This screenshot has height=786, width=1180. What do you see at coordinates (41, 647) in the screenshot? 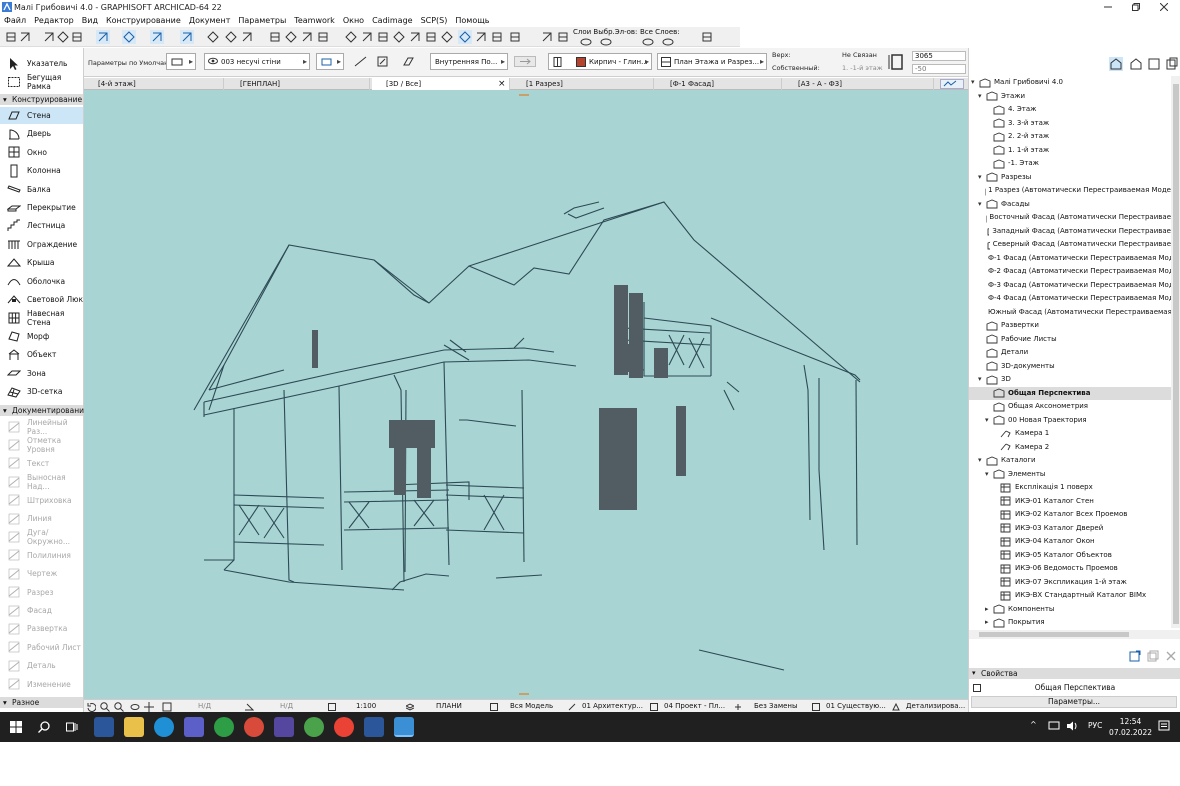
I see `tool-worksheet: Рабочий Лист` at bounding box center [41, 647].